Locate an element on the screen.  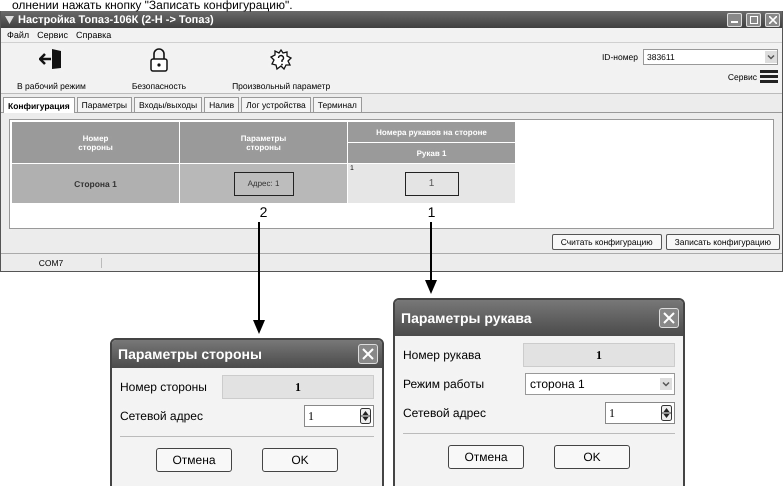
document-text: олнении нажать кнопку "Записать конфигурацию". is located at coordinates (152, 5).